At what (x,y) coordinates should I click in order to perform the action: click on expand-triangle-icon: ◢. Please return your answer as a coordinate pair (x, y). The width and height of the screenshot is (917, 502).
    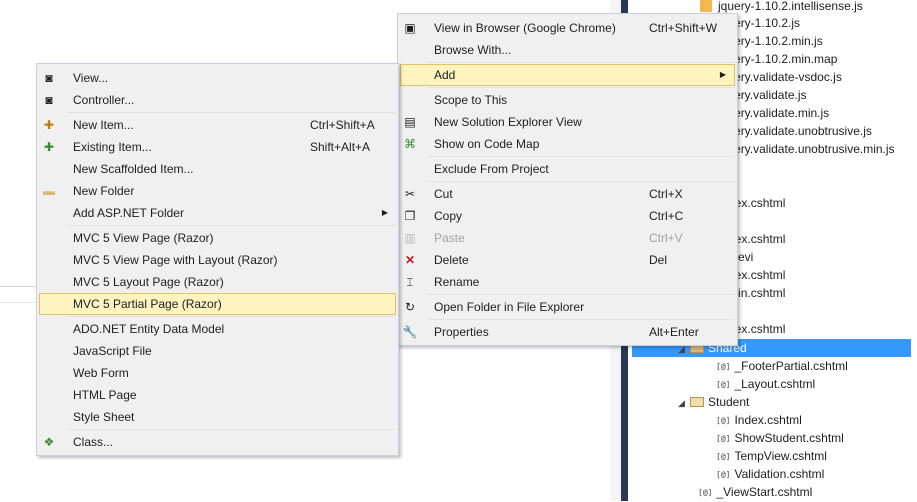
    Looking at the image, I should click on (684, 403).